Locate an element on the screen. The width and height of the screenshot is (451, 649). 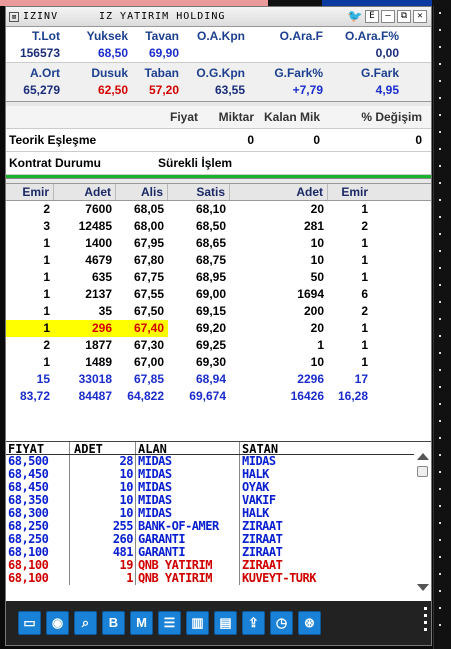
ob-total-adet-bid: 33018 is located at coordinates (95, 379).